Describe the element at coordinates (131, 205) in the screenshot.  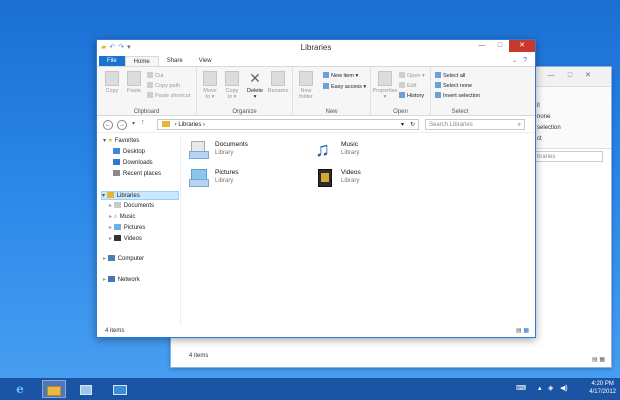
I see `nav-documents: ▸ Documents` at that location.